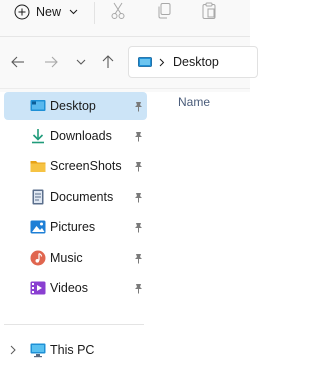  I want to click on sidebar-item-label: Music, so click(66, 258).